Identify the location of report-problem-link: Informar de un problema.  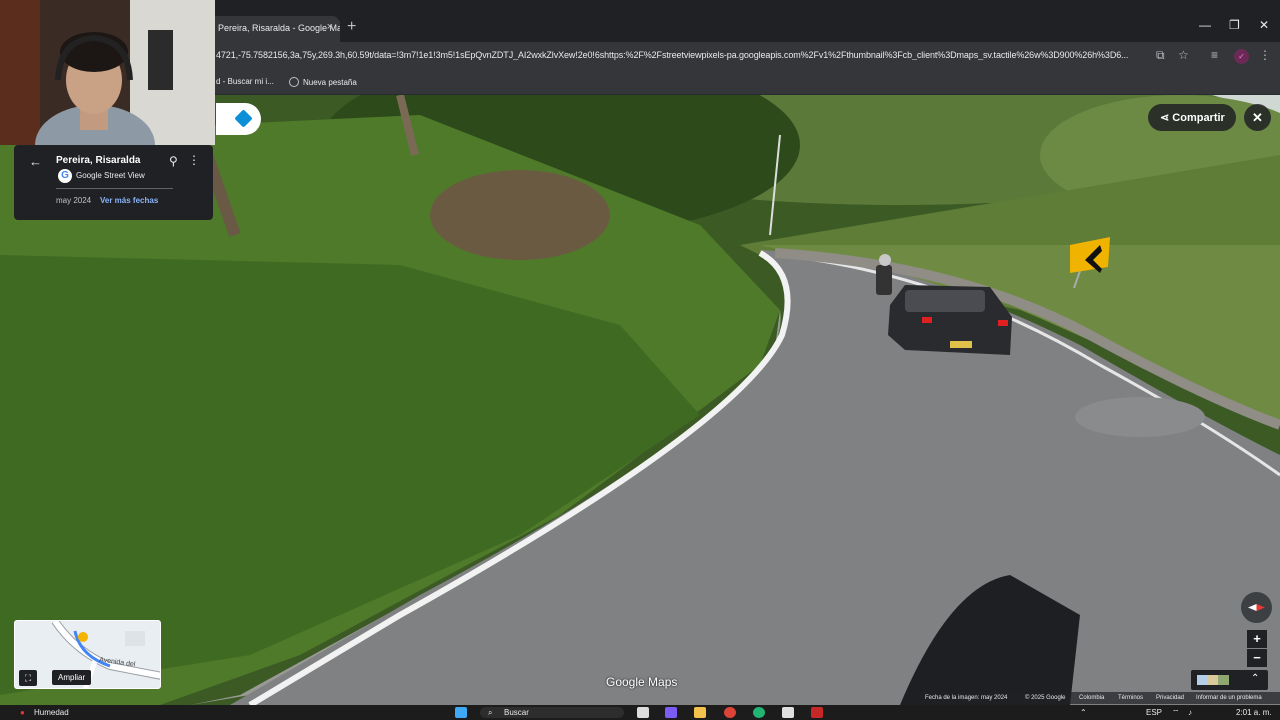
(1229, 698).